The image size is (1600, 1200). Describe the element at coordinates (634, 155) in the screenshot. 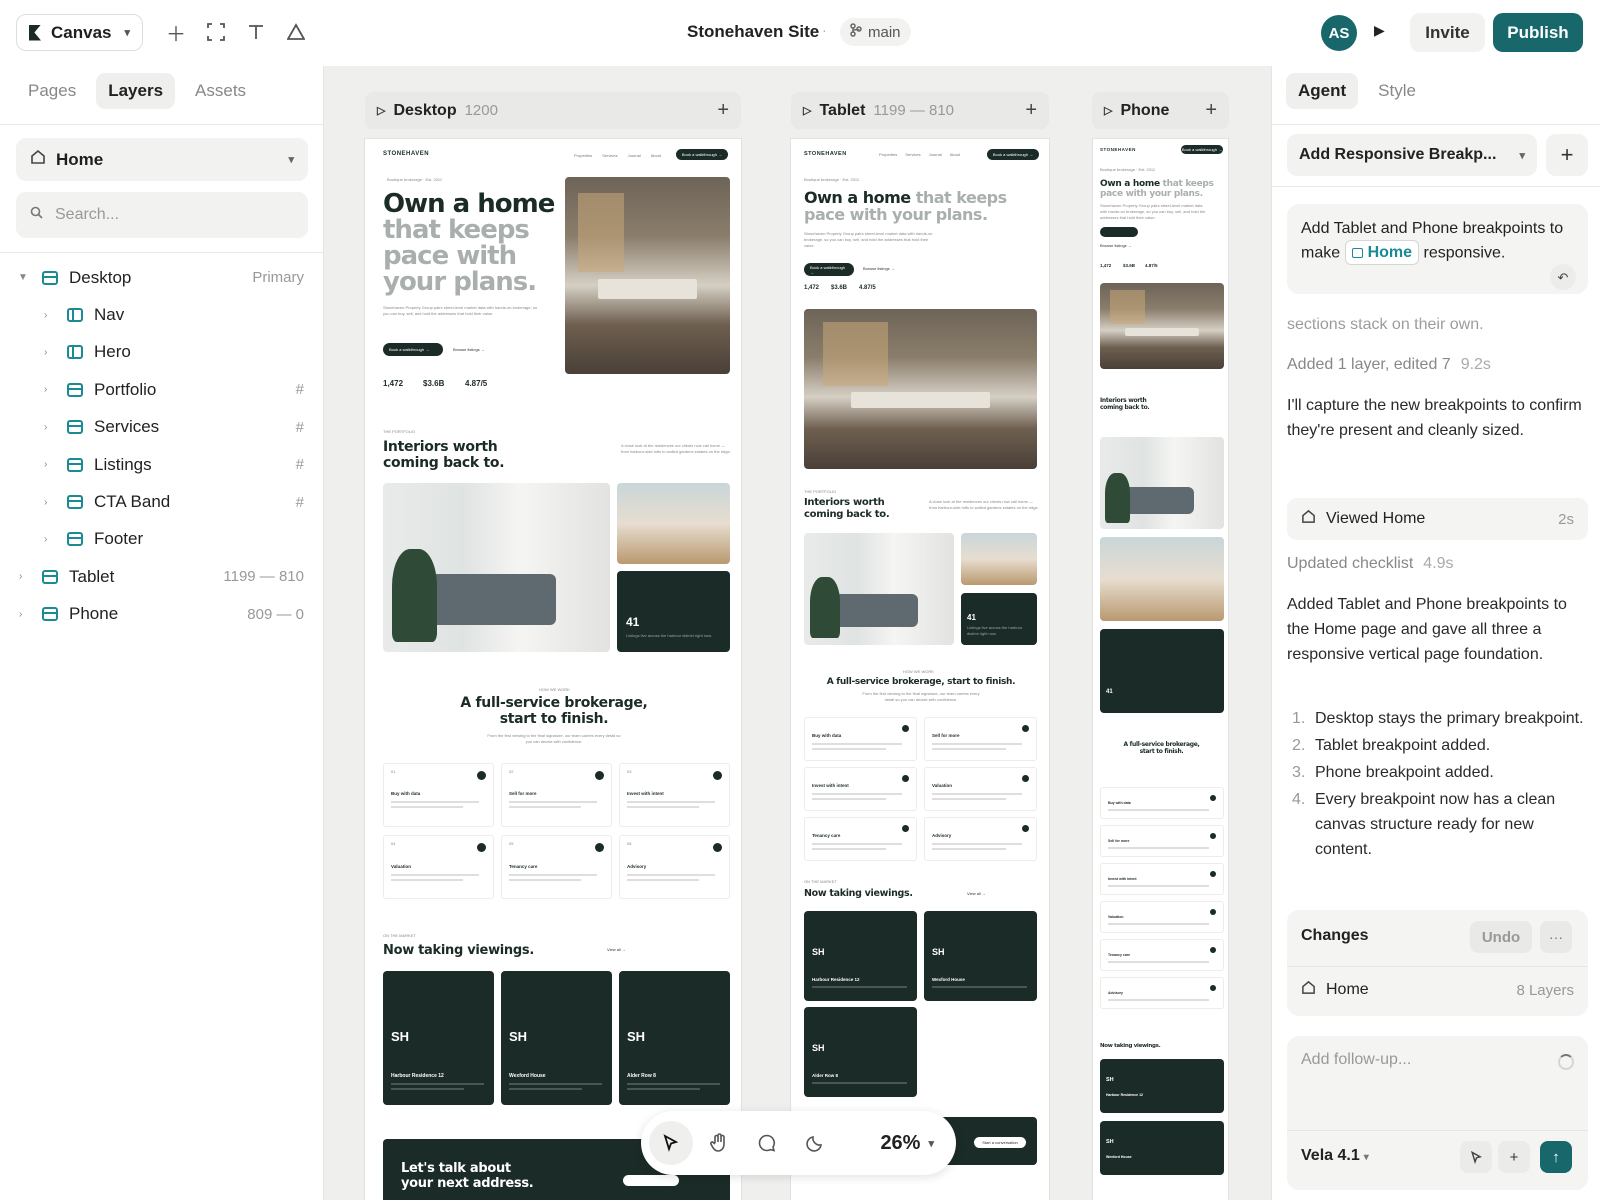

I see `nav-link: Journal` at that location.